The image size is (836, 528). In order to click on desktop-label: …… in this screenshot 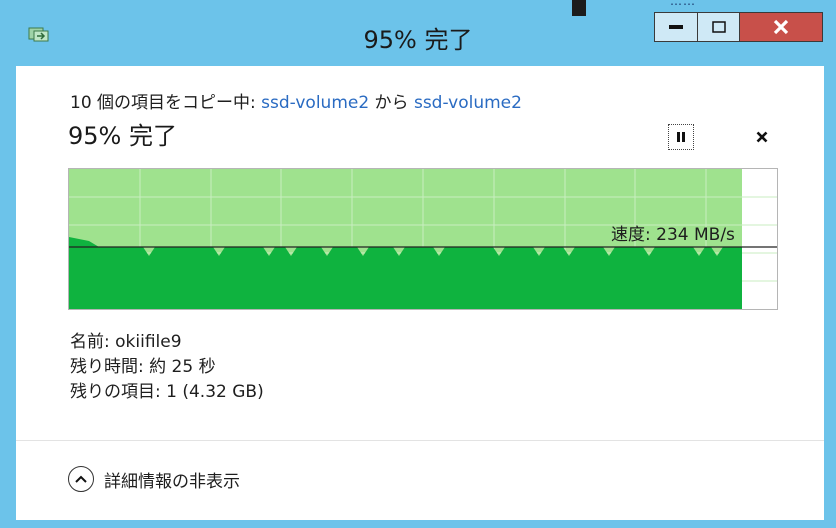, I will do `click(683, 4)`.